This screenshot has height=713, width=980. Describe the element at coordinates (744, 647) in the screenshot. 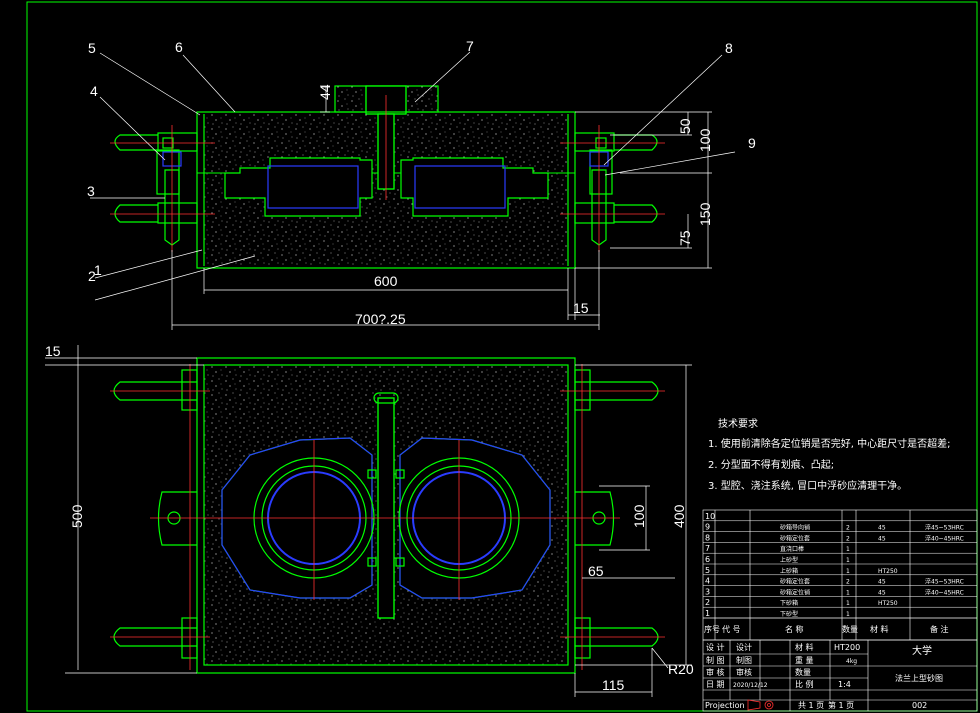

I see `tb-design2: 设计` at that location.